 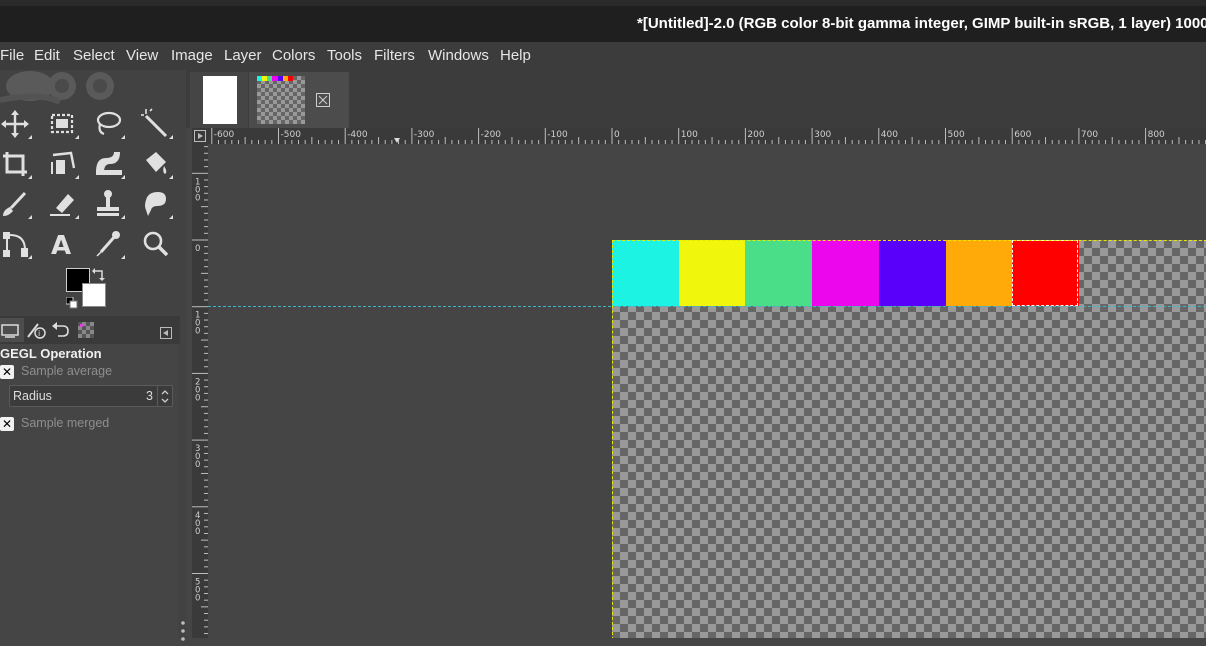 What do you see at coordinates (394, 55) in the screenshot?
I see `menu-filters: Filters` at bounding box center [394, 55].